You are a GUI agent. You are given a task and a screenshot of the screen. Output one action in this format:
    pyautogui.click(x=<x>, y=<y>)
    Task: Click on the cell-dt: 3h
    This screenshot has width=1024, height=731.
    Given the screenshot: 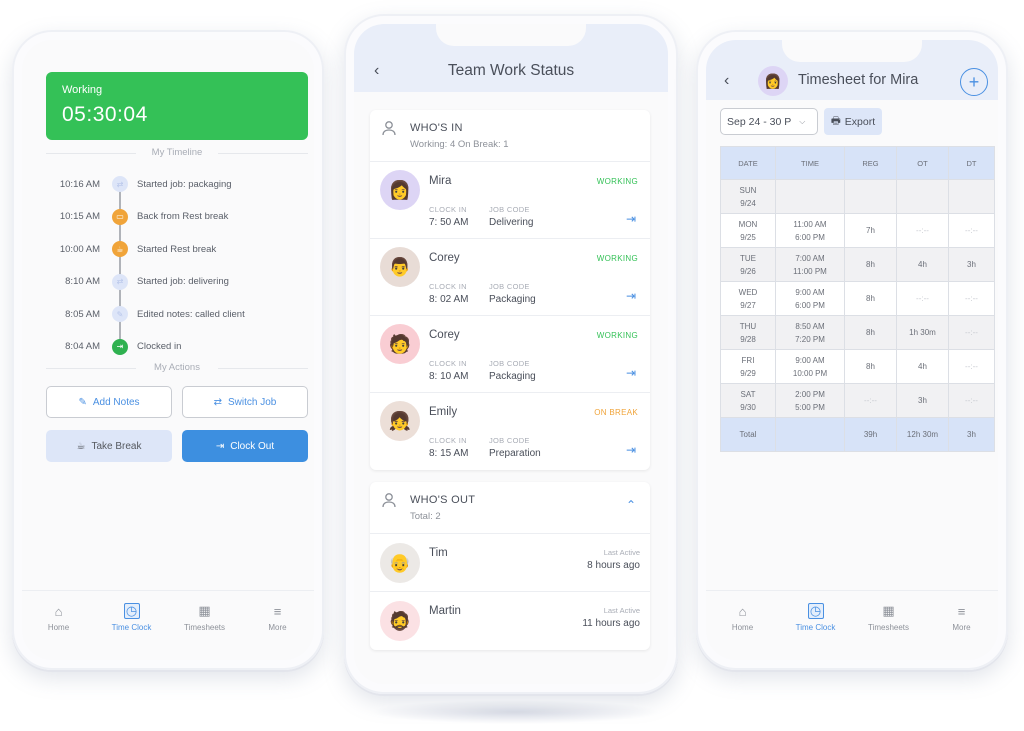 What is the action you would take?
    pyautogui.click(x=971, y=264)
    